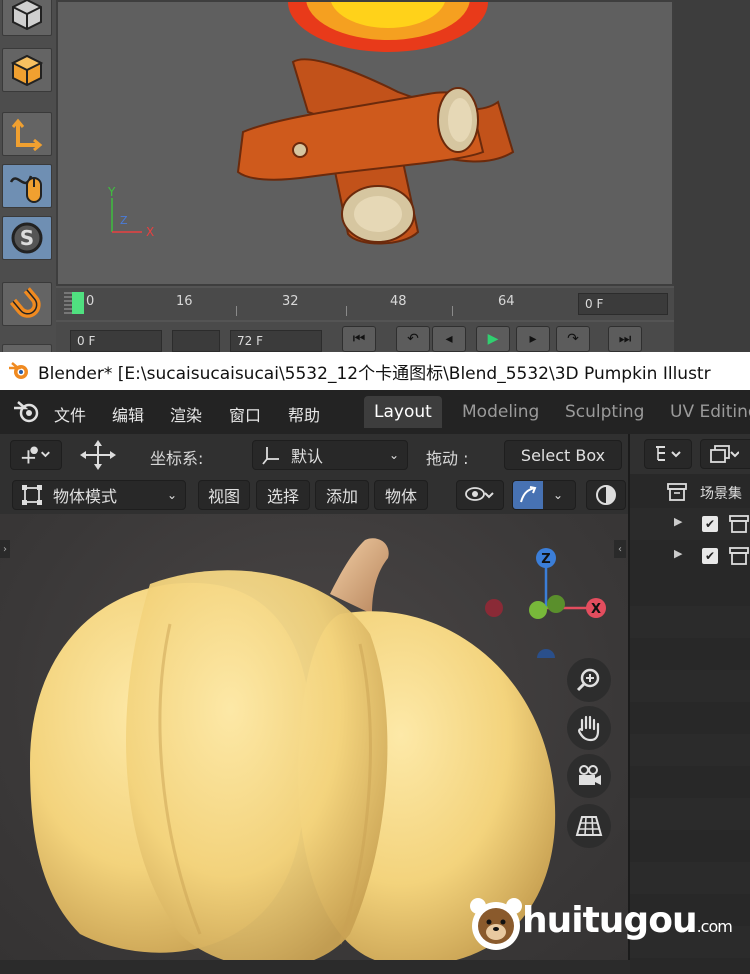 This screenshot has width=750, height=974. I want to click on outliner-panel: 场景集 ▶ ✔ ▶ ✔, so click(689, 704).